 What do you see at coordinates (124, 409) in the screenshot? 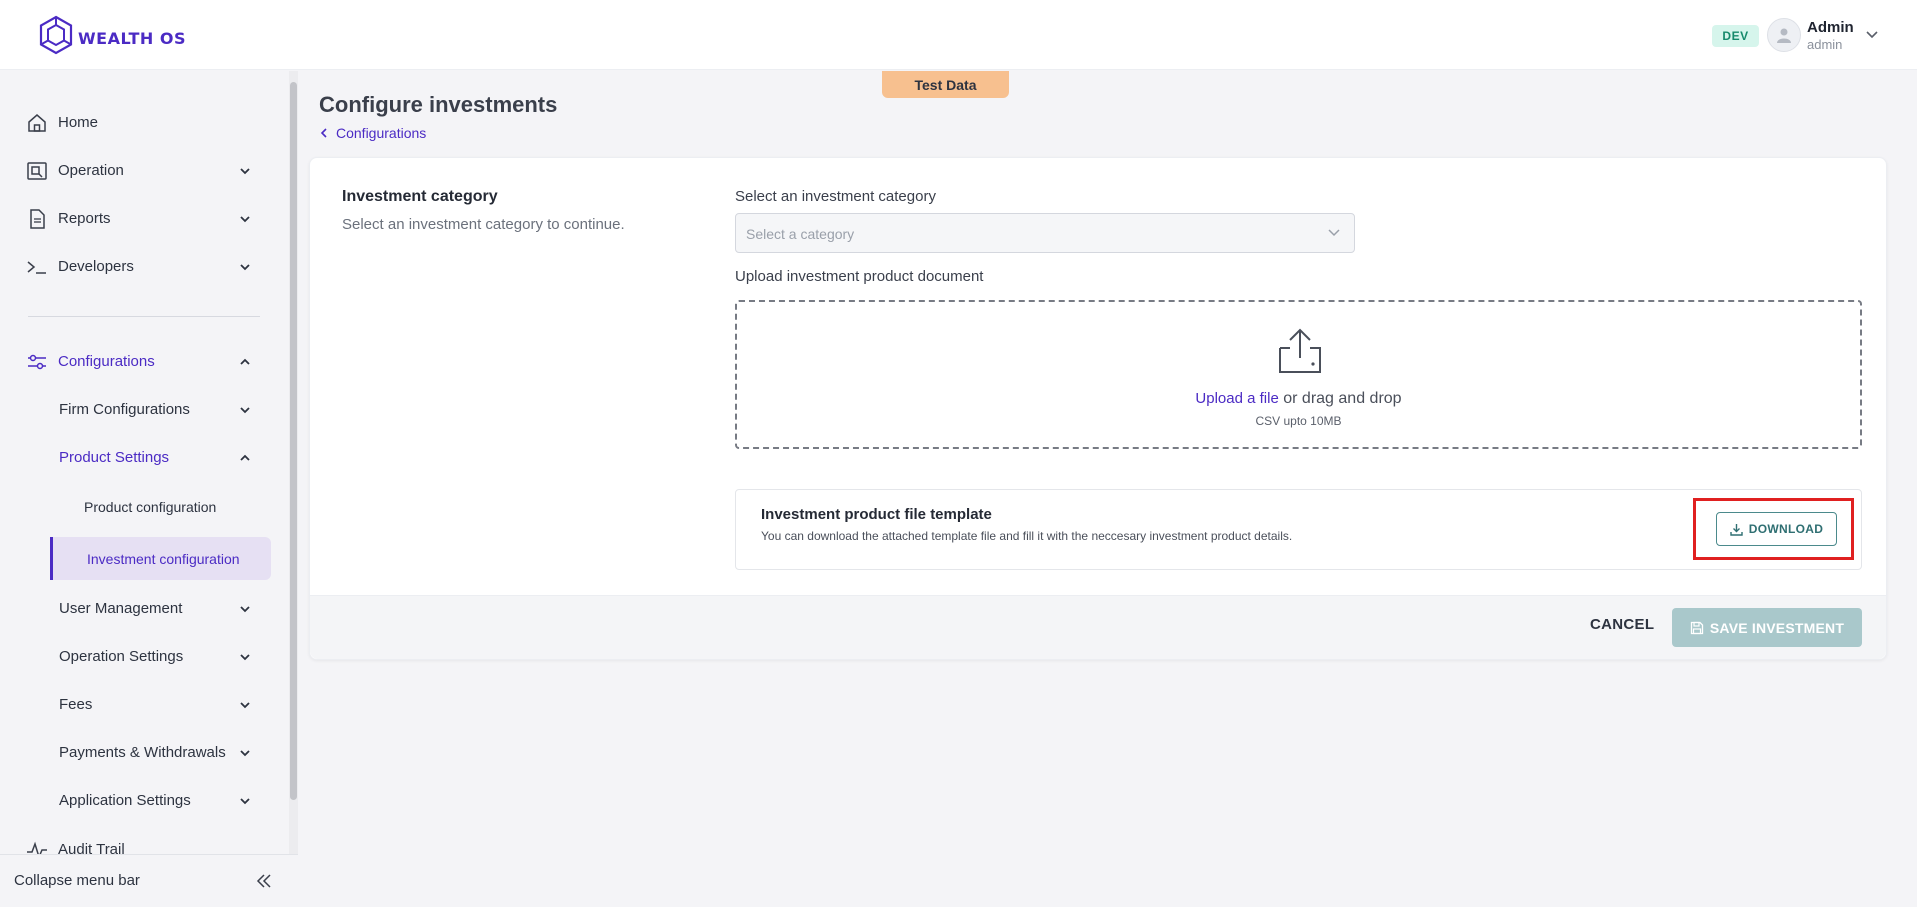
I see `sidebar-item-label: Firm Configurations` at bounding box center [124, 409].